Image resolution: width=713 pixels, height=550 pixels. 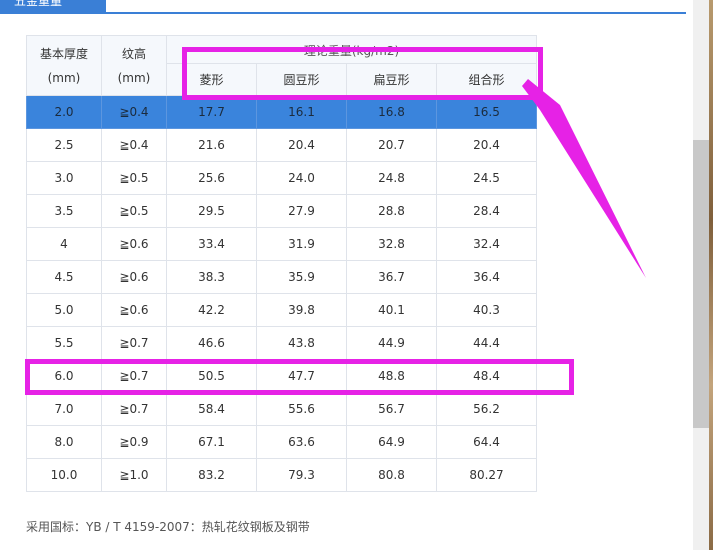 What do you see at coordinates (391, 409) in the screenshot?
I see `cell-flat-bean: 56.7` at bounding box center [391, 409].